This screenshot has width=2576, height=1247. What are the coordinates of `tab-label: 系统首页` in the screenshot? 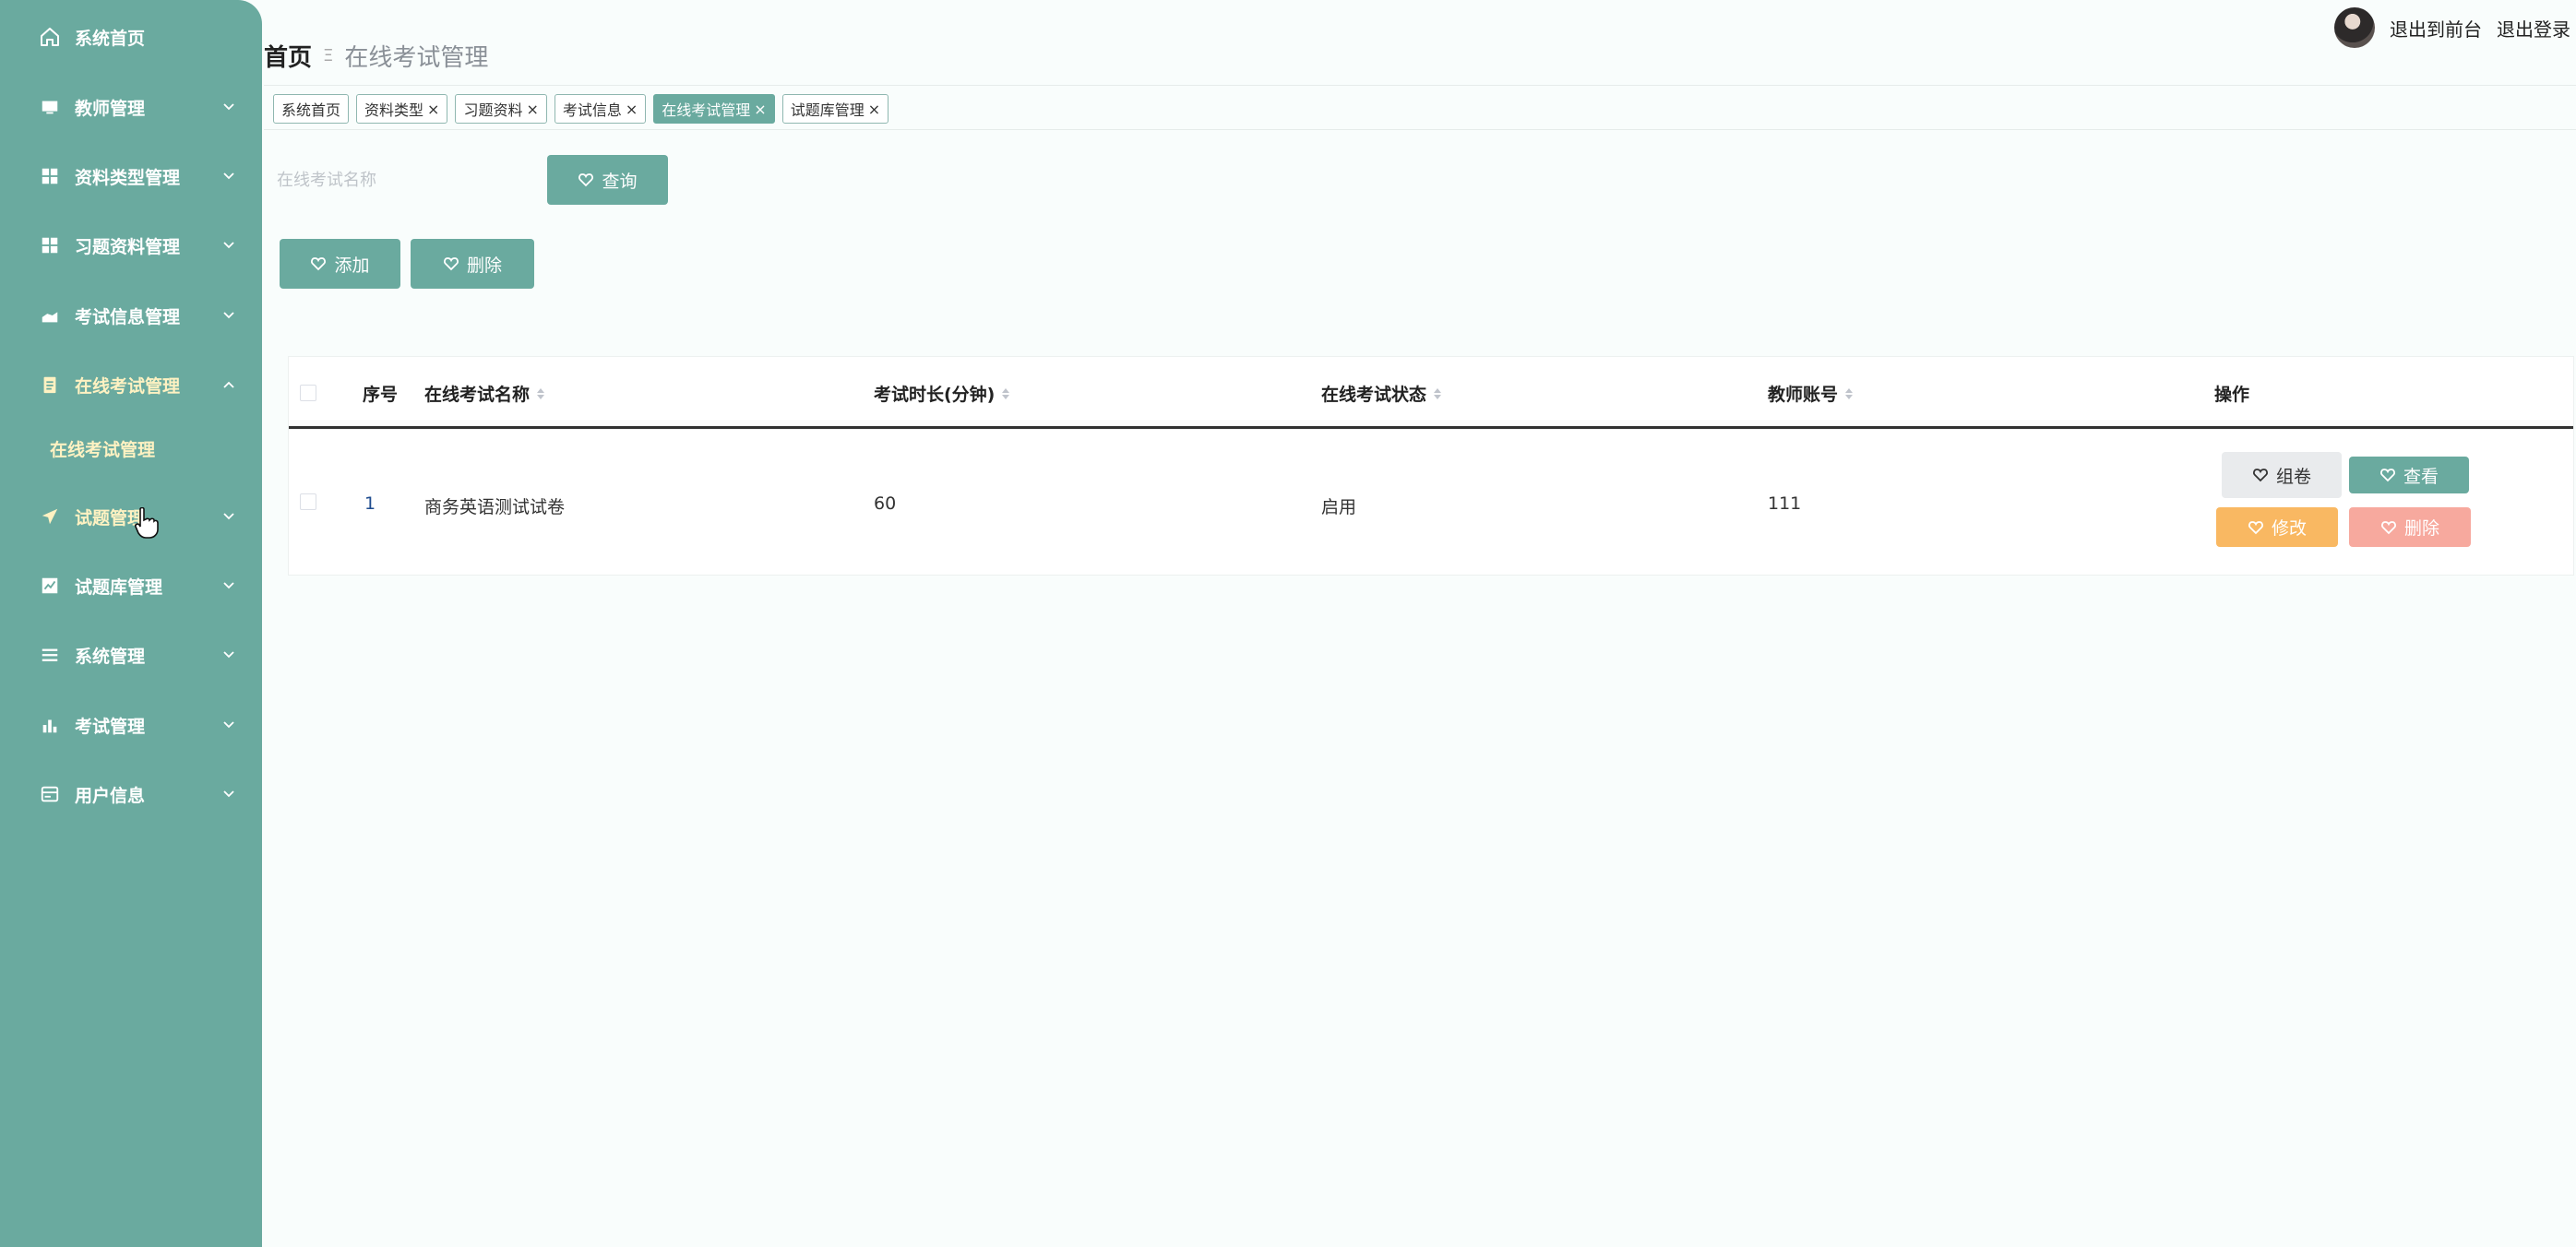 It's located at (311, 110).